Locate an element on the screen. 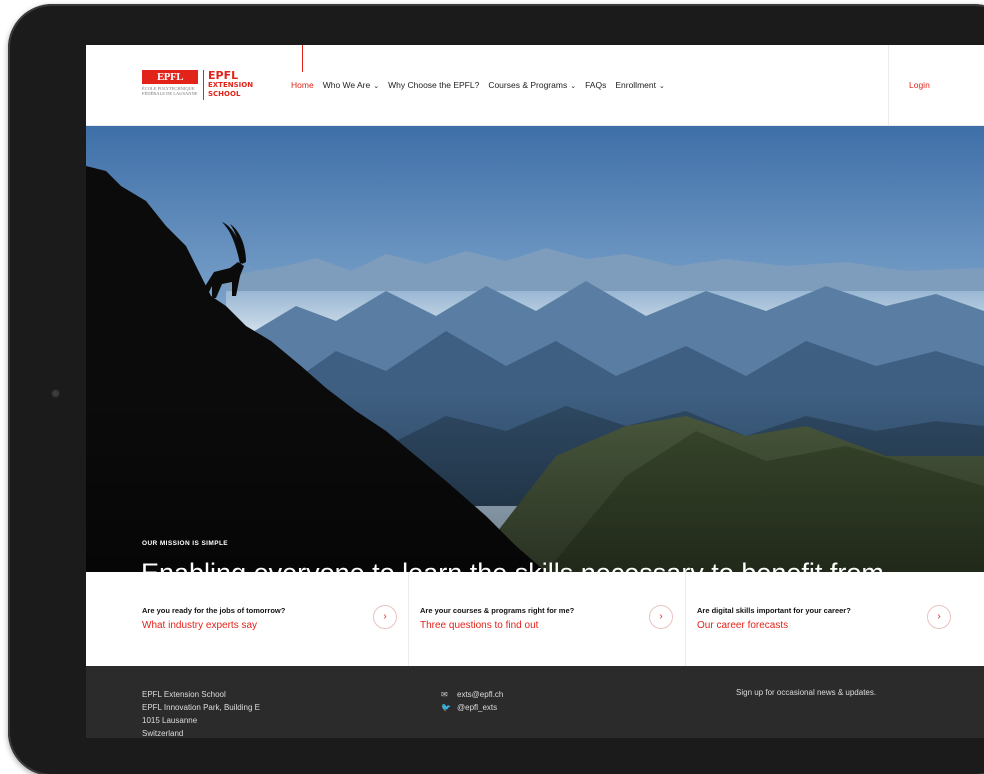 The height and width of the screenshot is (774, 984). nav-label: Who We Are is located at coordinates (346, 85).